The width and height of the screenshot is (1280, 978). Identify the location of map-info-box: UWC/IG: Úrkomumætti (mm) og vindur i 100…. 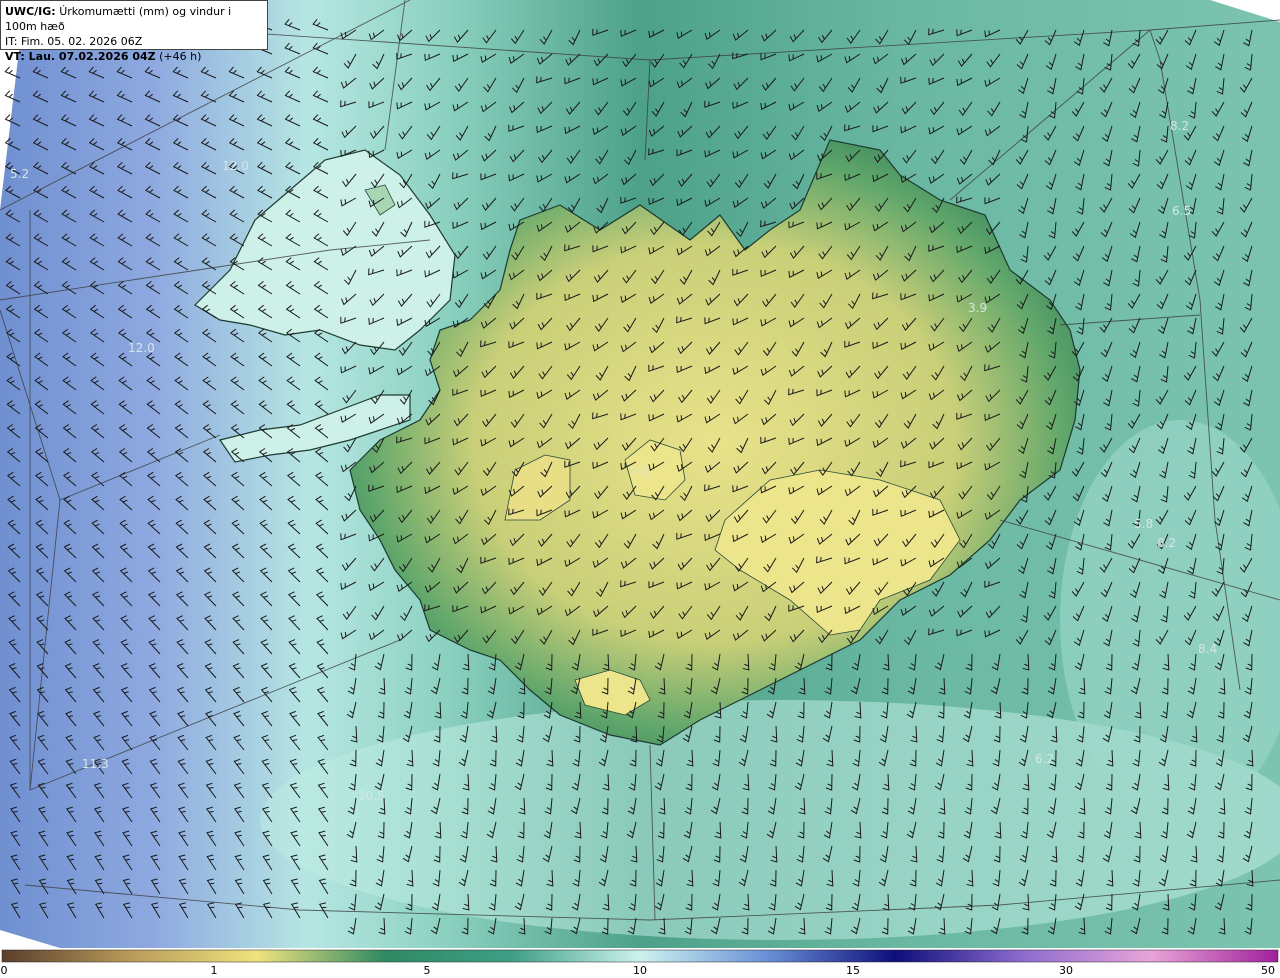
(134, 31).